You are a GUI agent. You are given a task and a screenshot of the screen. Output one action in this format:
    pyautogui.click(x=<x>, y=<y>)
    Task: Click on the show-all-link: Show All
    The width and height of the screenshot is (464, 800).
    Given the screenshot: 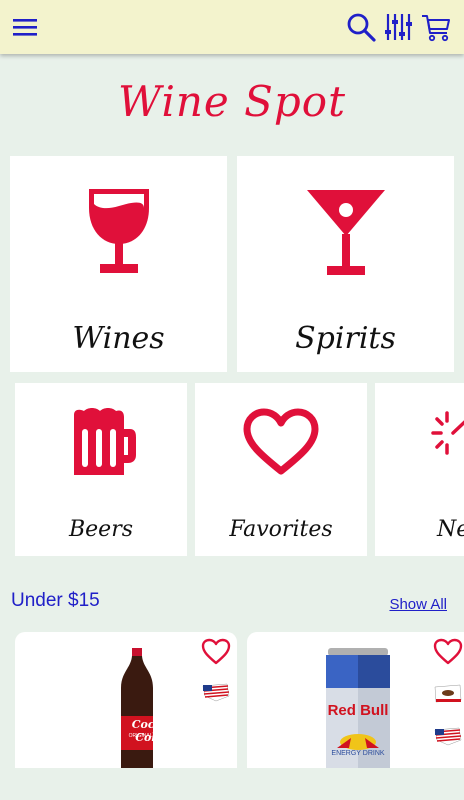 What is the action you would take?
    pyautogui.click(x=418, y=604)
    